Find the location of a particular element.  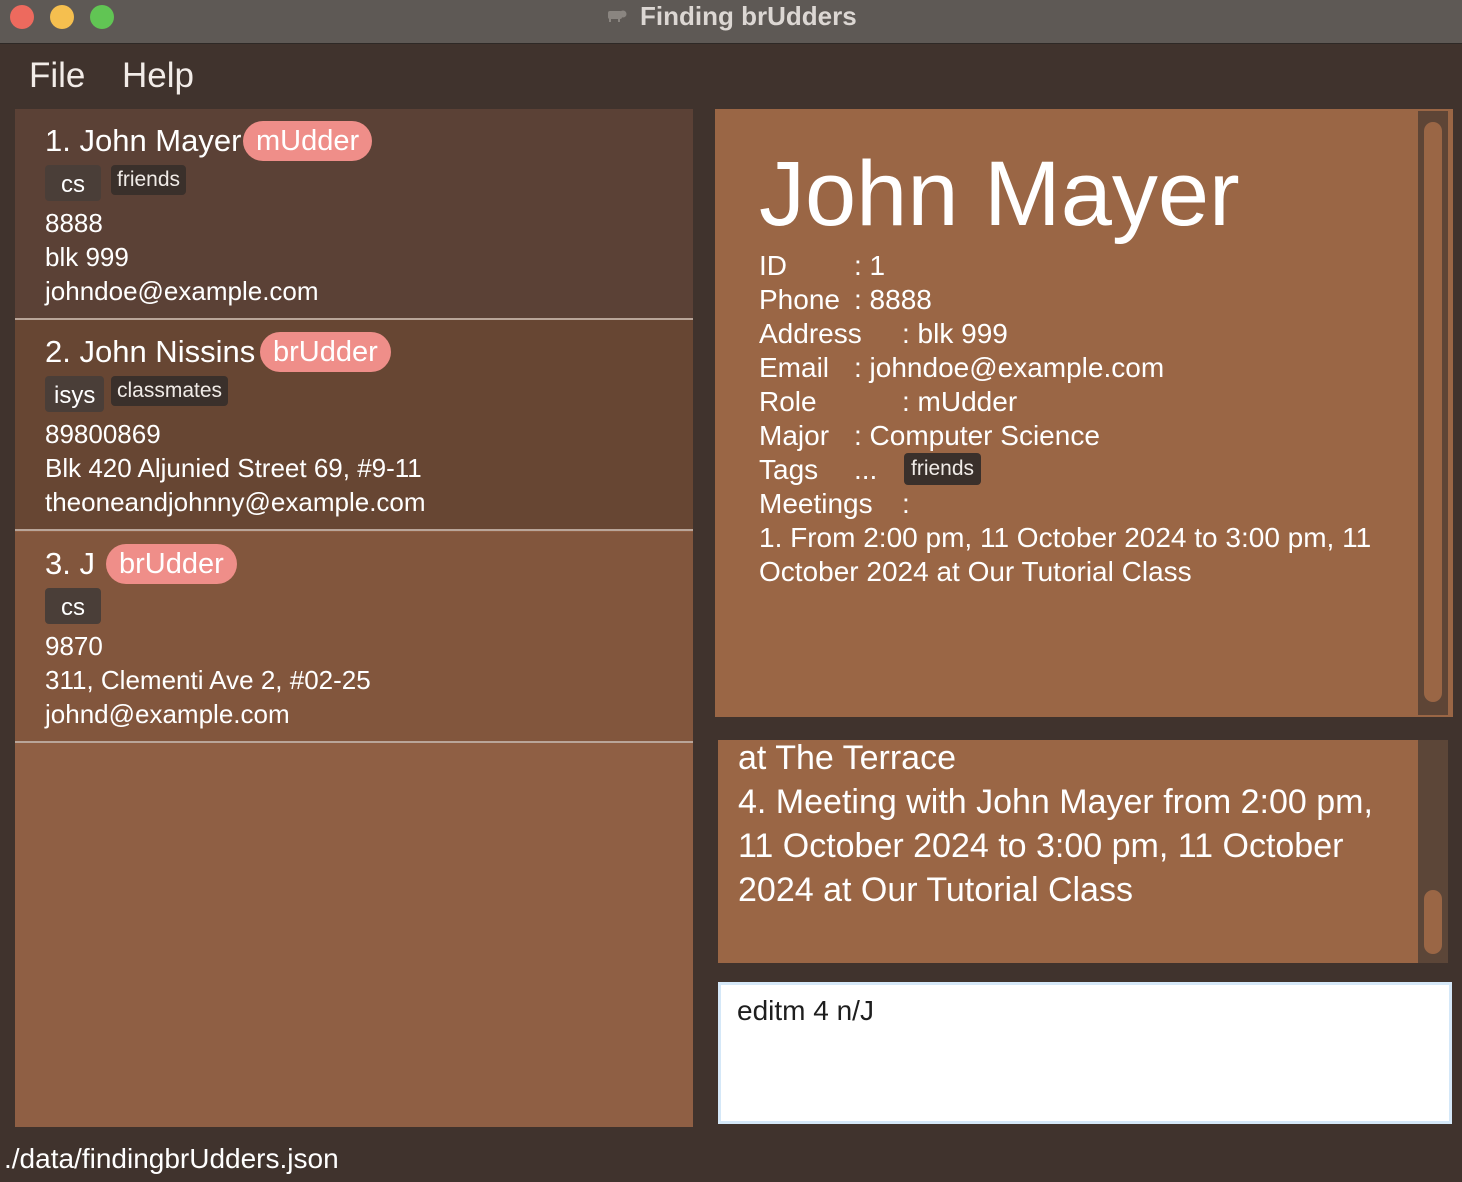

person-phone: 8888 is located at coordinates (74, 223).